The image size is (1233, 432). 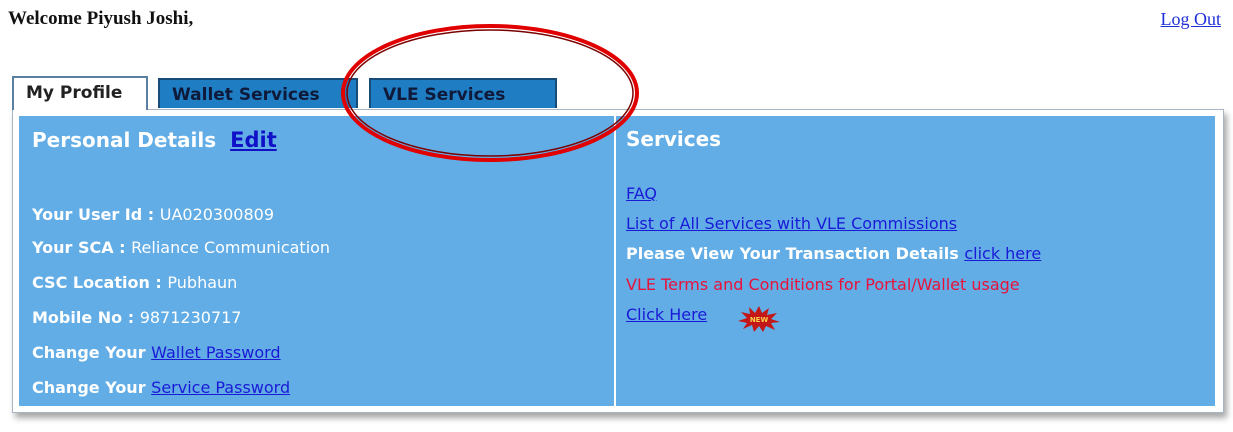 What do you see at coordinates (1002, 253) in the screenshot?
I see `transaction-link: click here` at bounding box center [1002, 253].